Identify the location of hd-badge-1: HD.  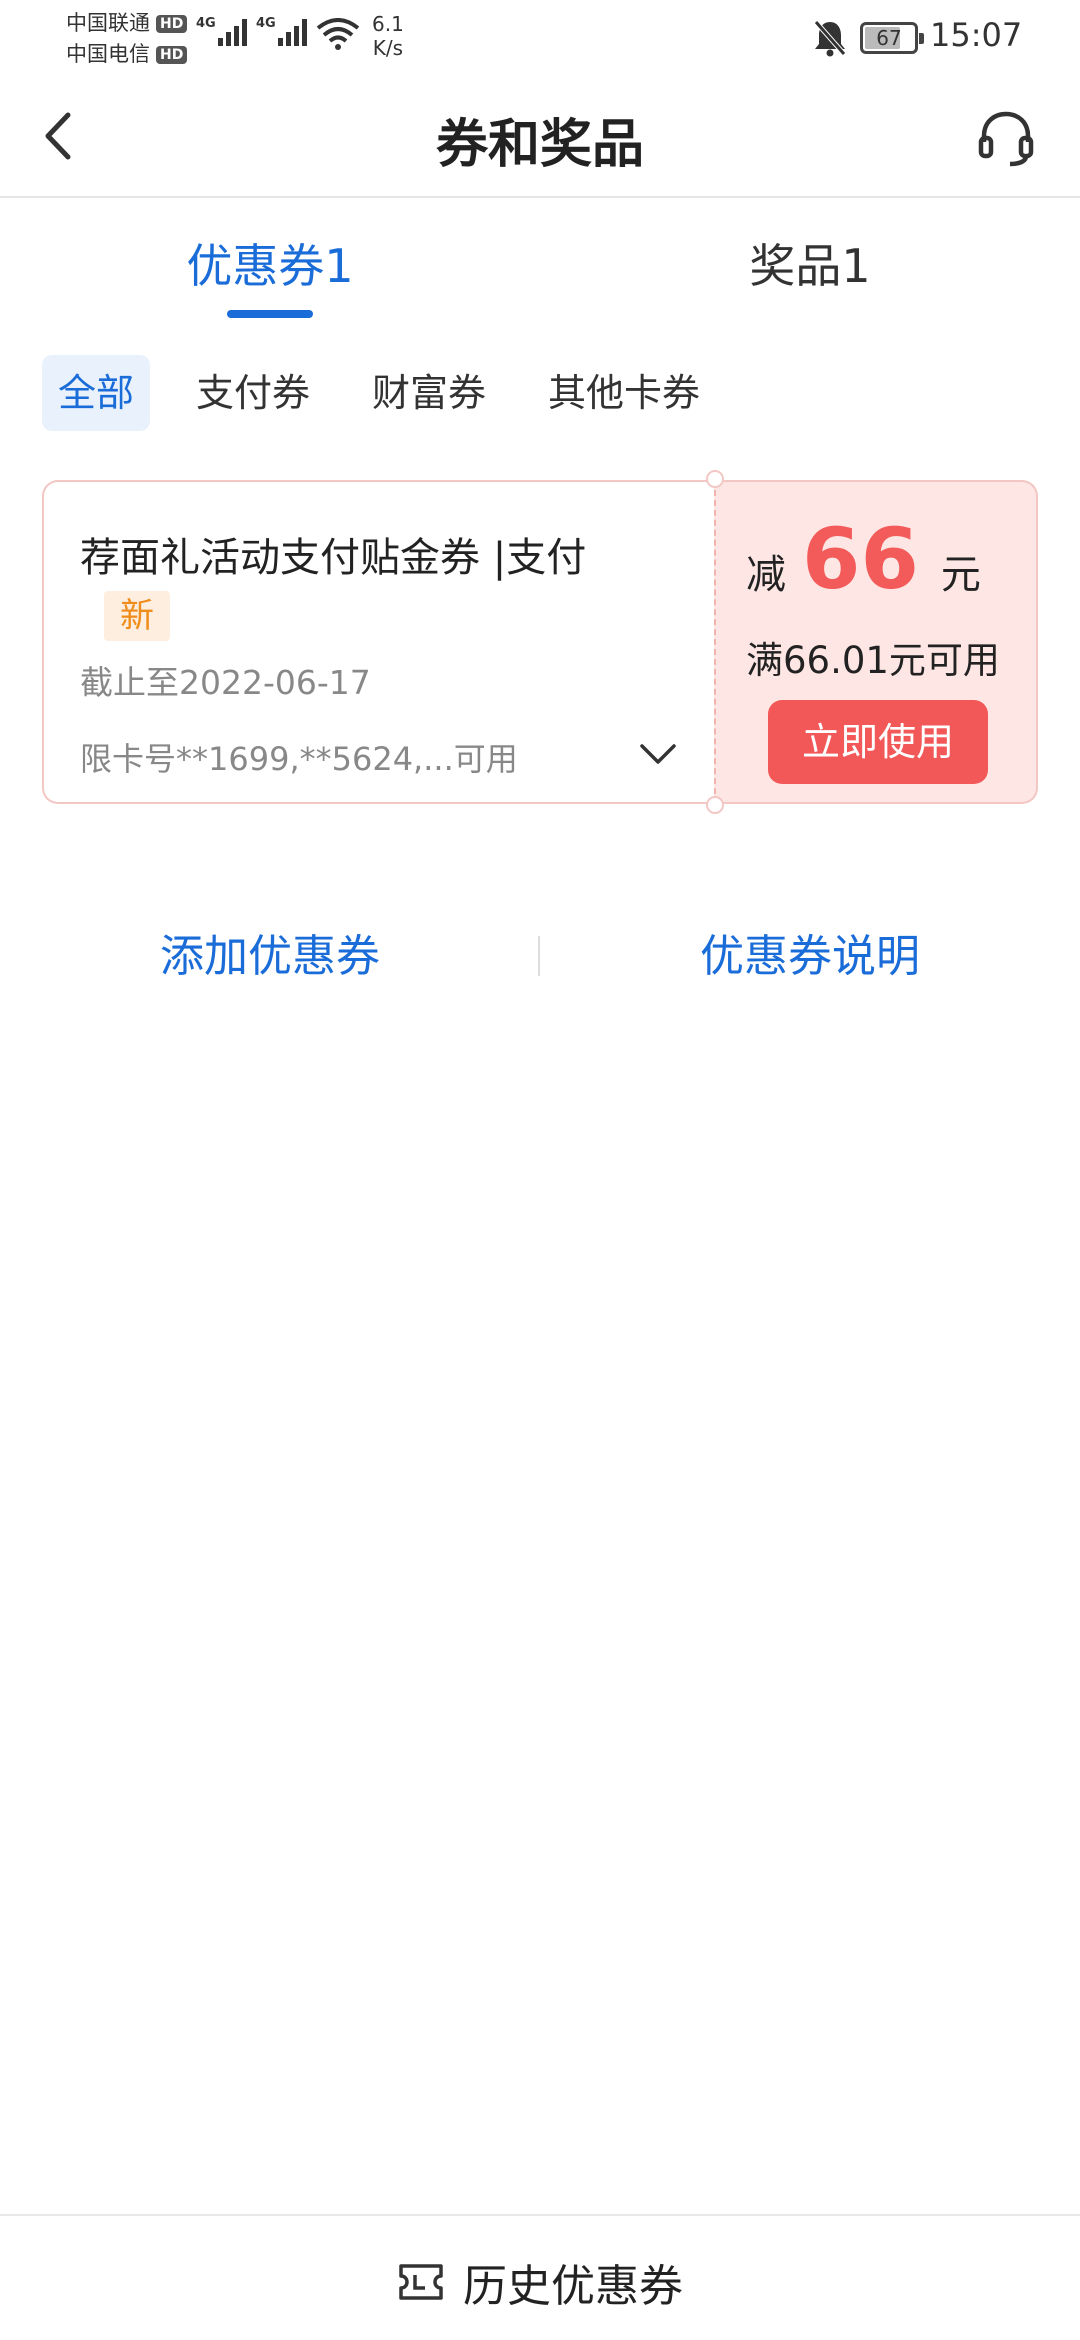
(172, 23).